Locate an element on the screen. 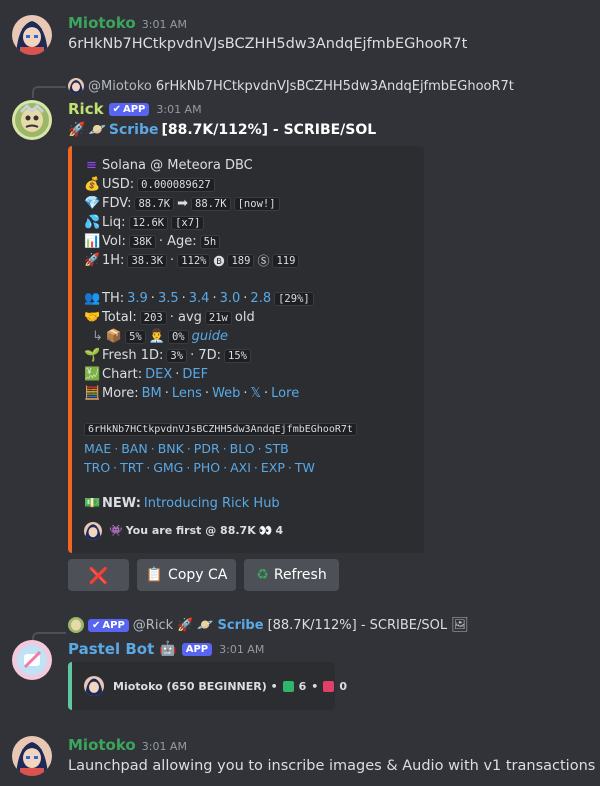  reply-mention: @Rick is located at coordinates (153, 625).